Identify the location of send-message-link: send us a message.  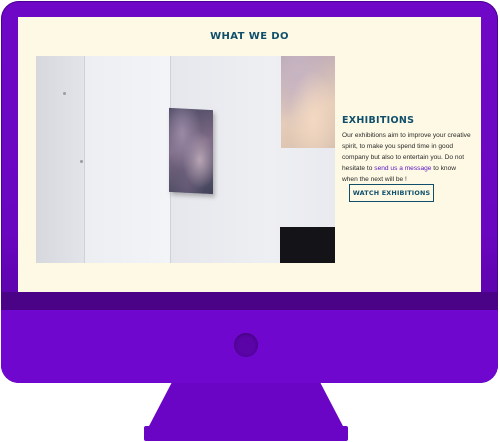
(402, 168).